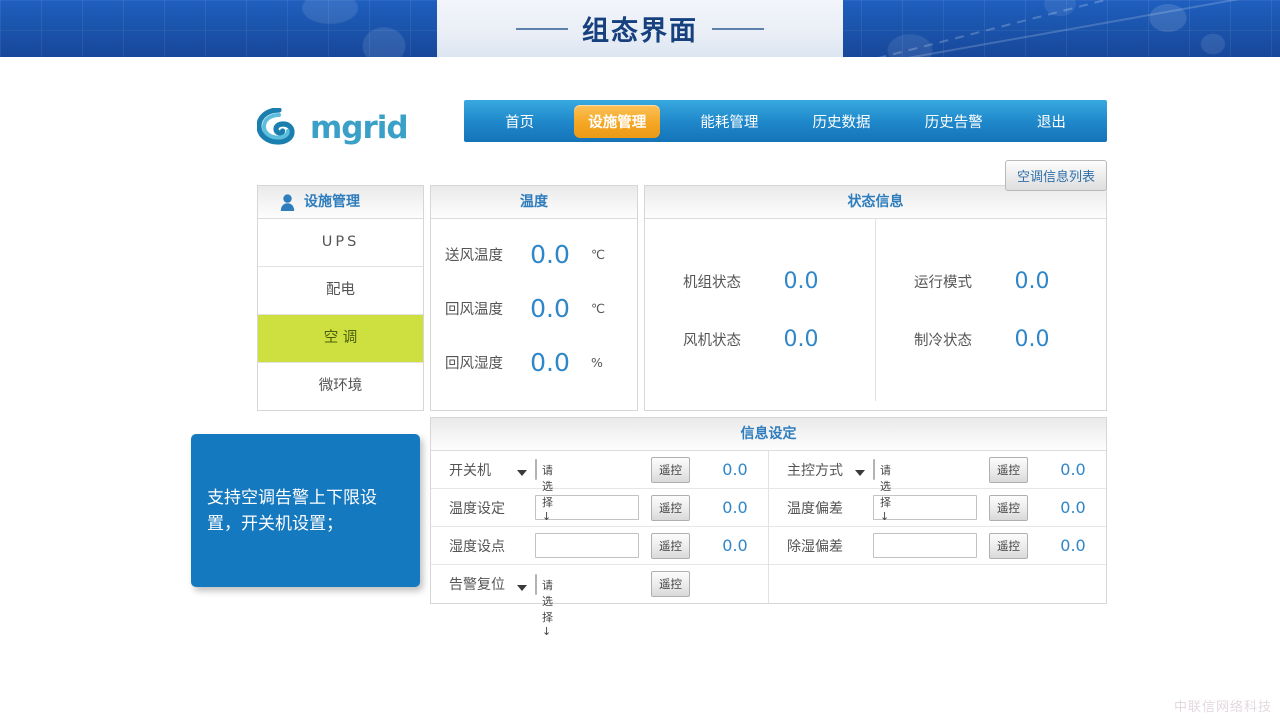  I want to click on settings-row-temp-deviation: 温度偏差 遥控 0.0, so click(937, 508).